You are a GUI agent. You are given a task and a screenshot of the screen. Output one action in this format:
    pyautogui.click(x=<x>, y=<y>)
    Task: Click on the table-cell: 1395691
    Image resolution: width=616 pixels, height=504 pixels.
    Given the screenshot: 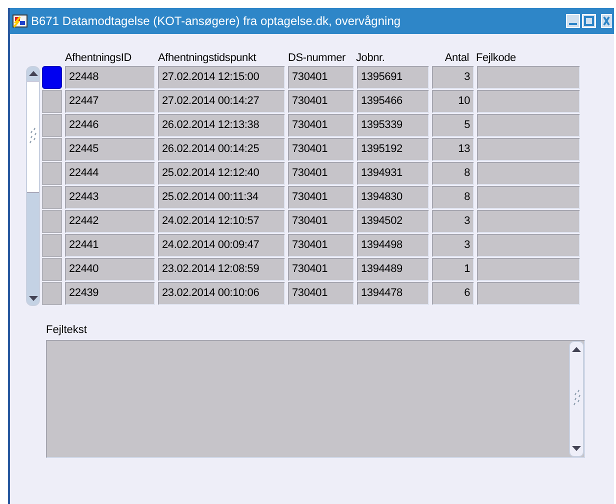 What is the action you would take?
    pyautogui.click(x=393, y=77)
    